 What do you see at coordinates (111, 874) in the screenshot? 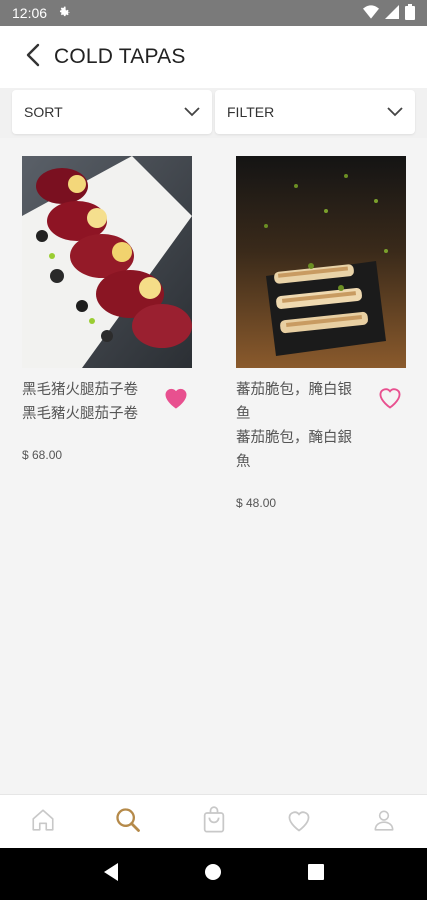
I see `back-icon` at bounding box center [111, 874].